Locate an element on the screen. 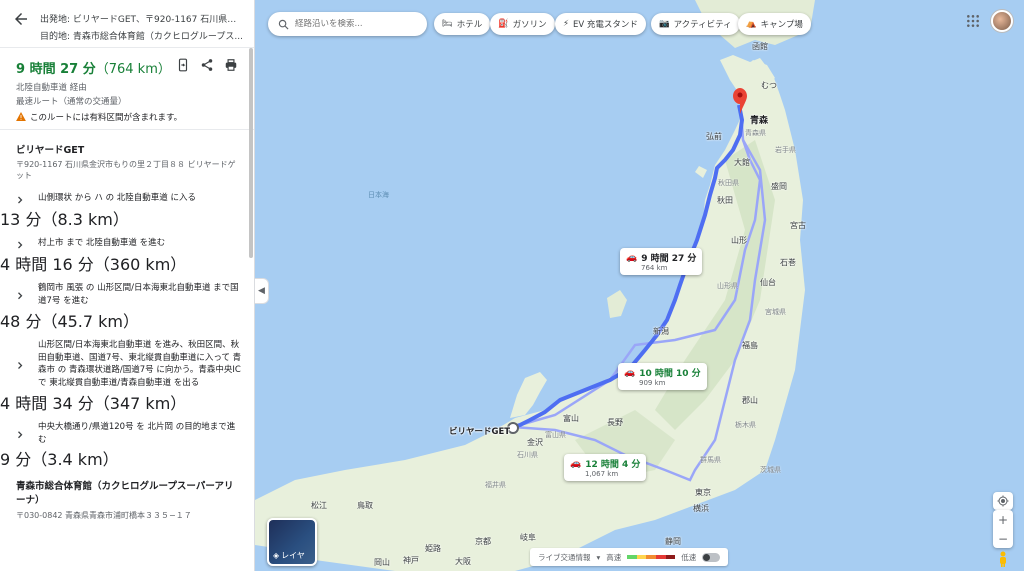 The height and width of the screenshot is (571, 1024). ev-icon: ⚡ is located at coordinates (566, 24).